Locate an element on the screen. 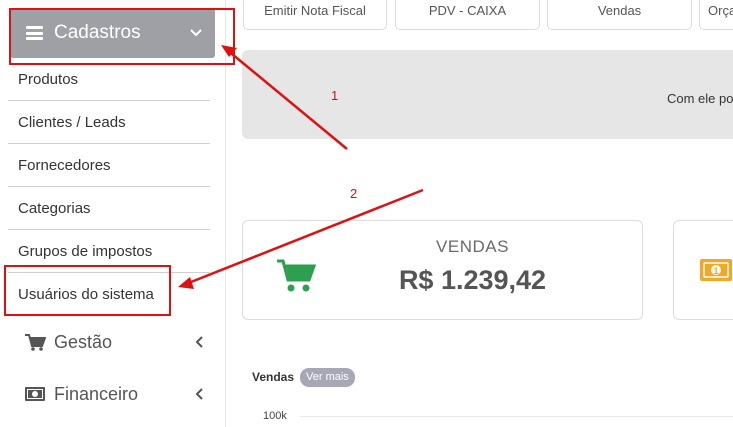  tab-label: Vendas is located at coordinates (619, 10).